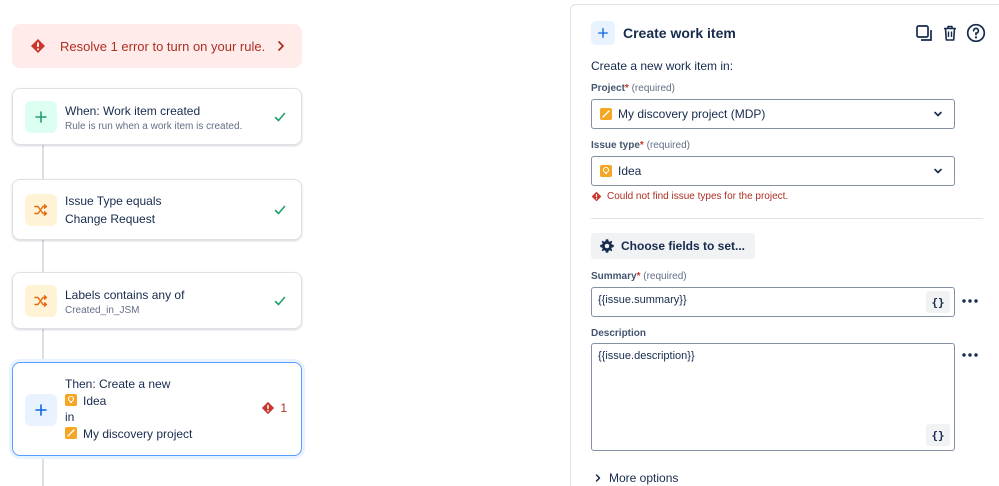 The image size is (999, 486). I want to click on condition-line2: Change Request, so click(110, 219).